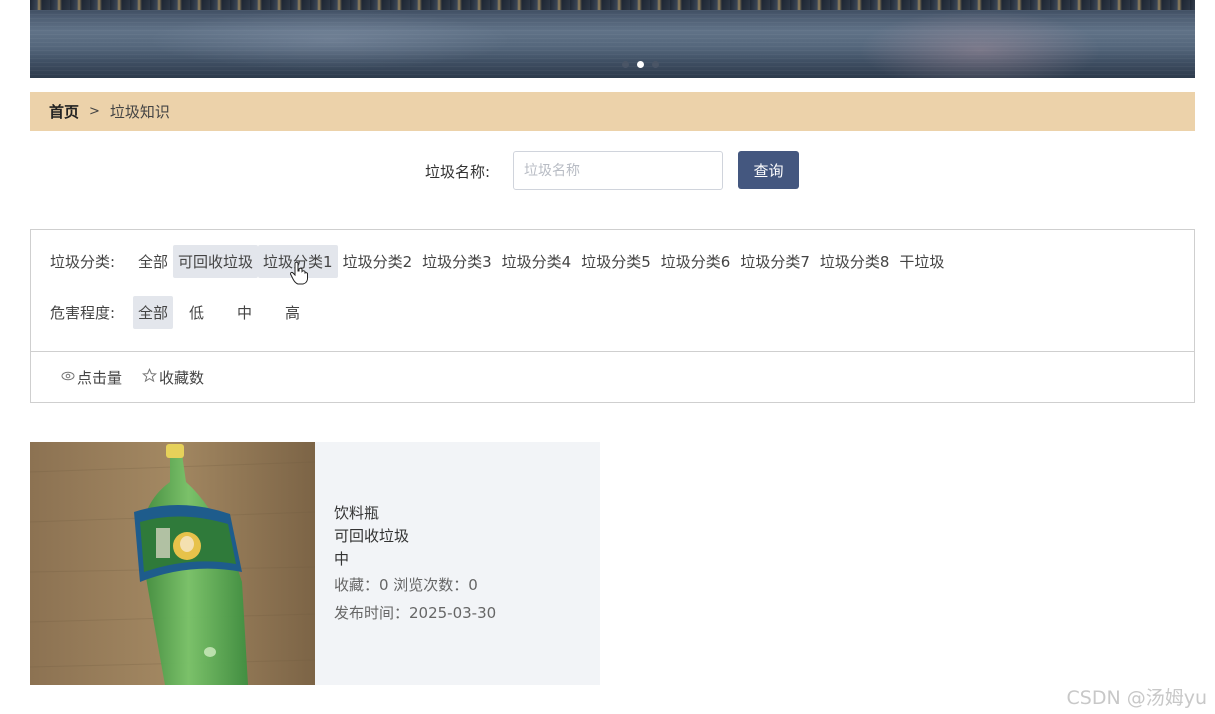 The height and width of the screenshot is (714, 1215). Describe the element at coordinates (415, 613) in the screenshot. I see `item-published: 发布时间：2025-03-30` at that location.